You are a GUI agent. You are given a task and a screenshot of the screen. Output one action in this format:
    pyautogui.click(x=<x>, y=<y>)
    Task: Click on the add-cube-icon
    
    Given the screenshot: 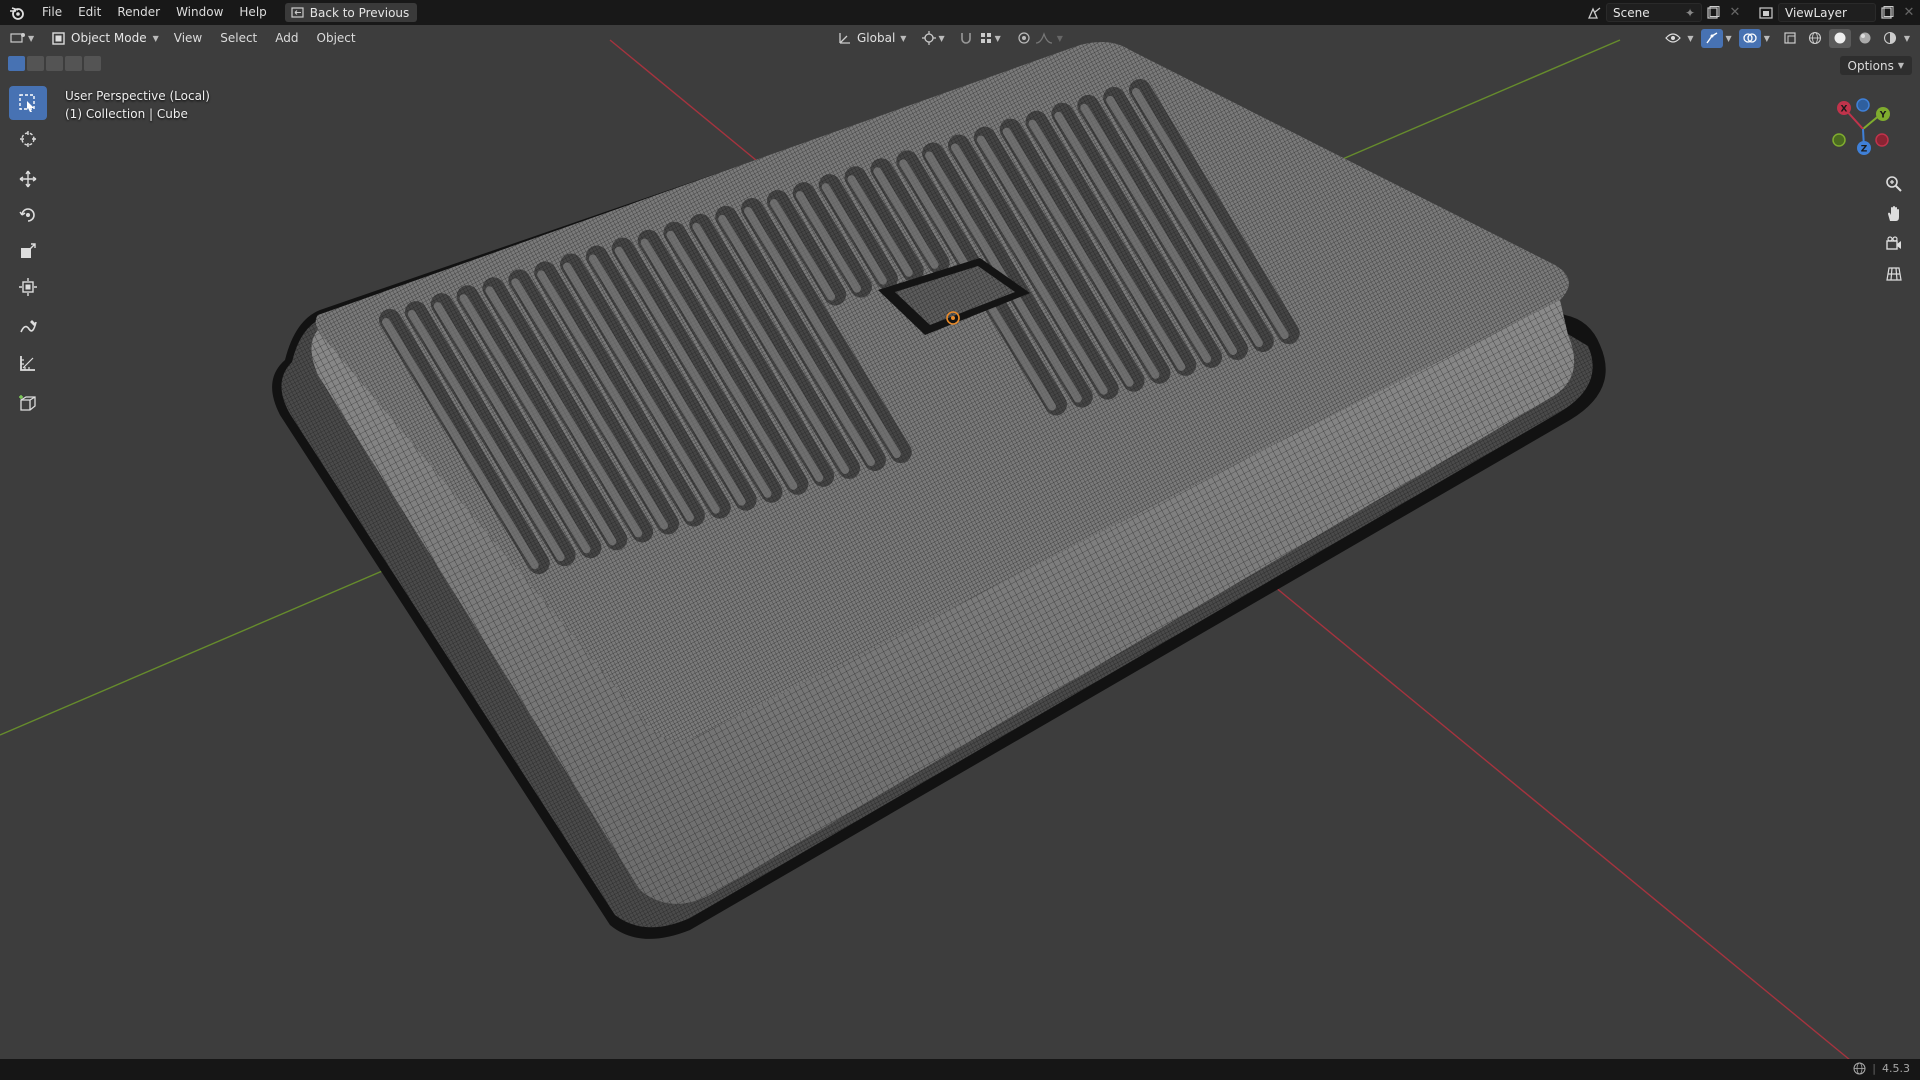 What is the action you would take?
    pyautogui.click(x=28, y=403)
    